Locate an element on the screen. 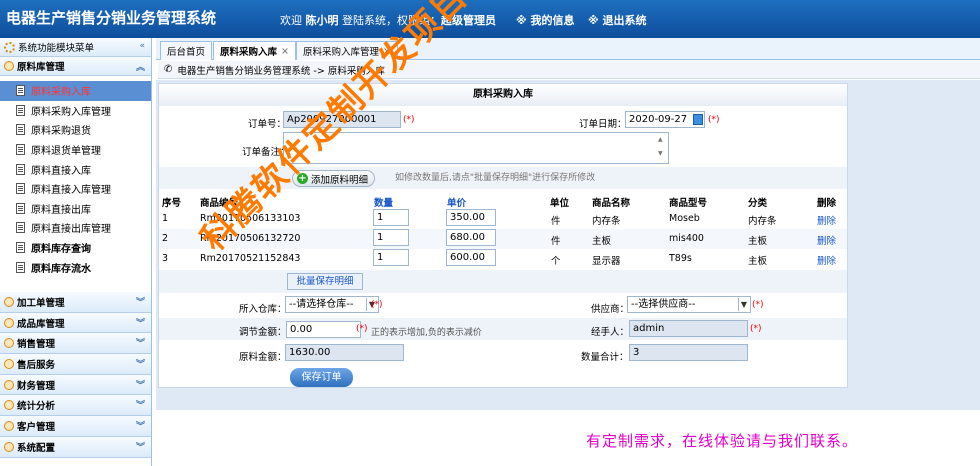 The width and height of the screenshot is (980, 466). order-no-label: 订单号： is located at coordinates (267, 124).